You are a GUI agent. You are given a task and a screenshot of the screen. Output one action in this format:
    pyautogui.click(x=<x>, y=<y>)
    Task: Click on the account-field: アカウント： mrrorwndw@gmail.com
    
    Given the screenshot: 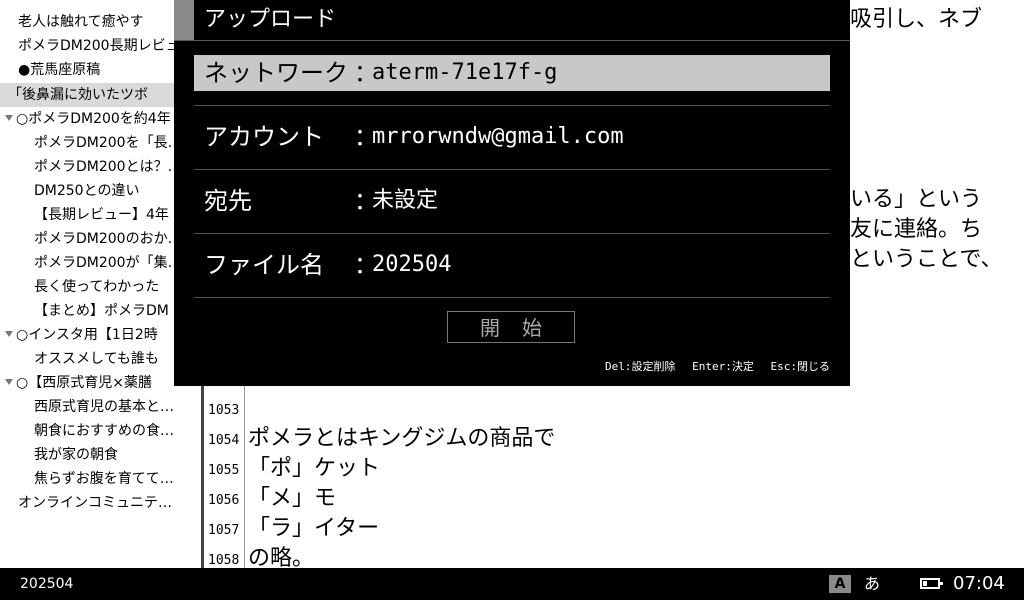 What is the action you would take?
    pyautogui.click(x=512, y=137)
    